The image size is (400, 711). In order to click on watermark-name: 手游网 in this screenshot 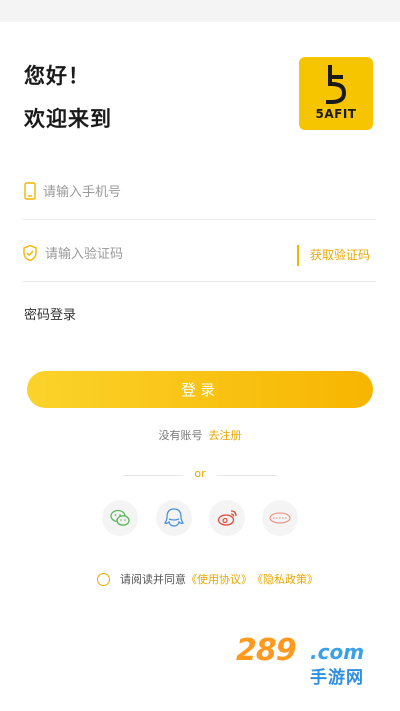, I will do `click(337, 678)`.